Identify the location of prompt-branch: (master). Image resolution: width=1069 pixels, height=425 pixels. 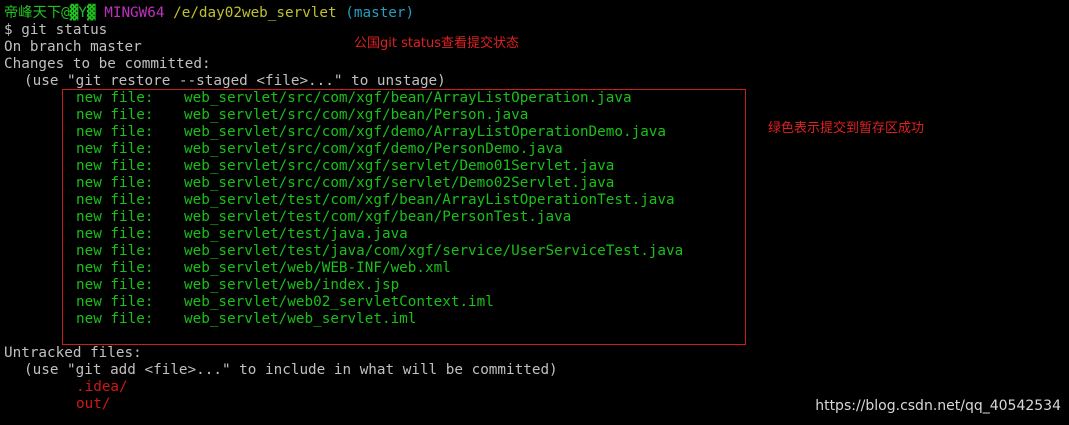
(380, 13).